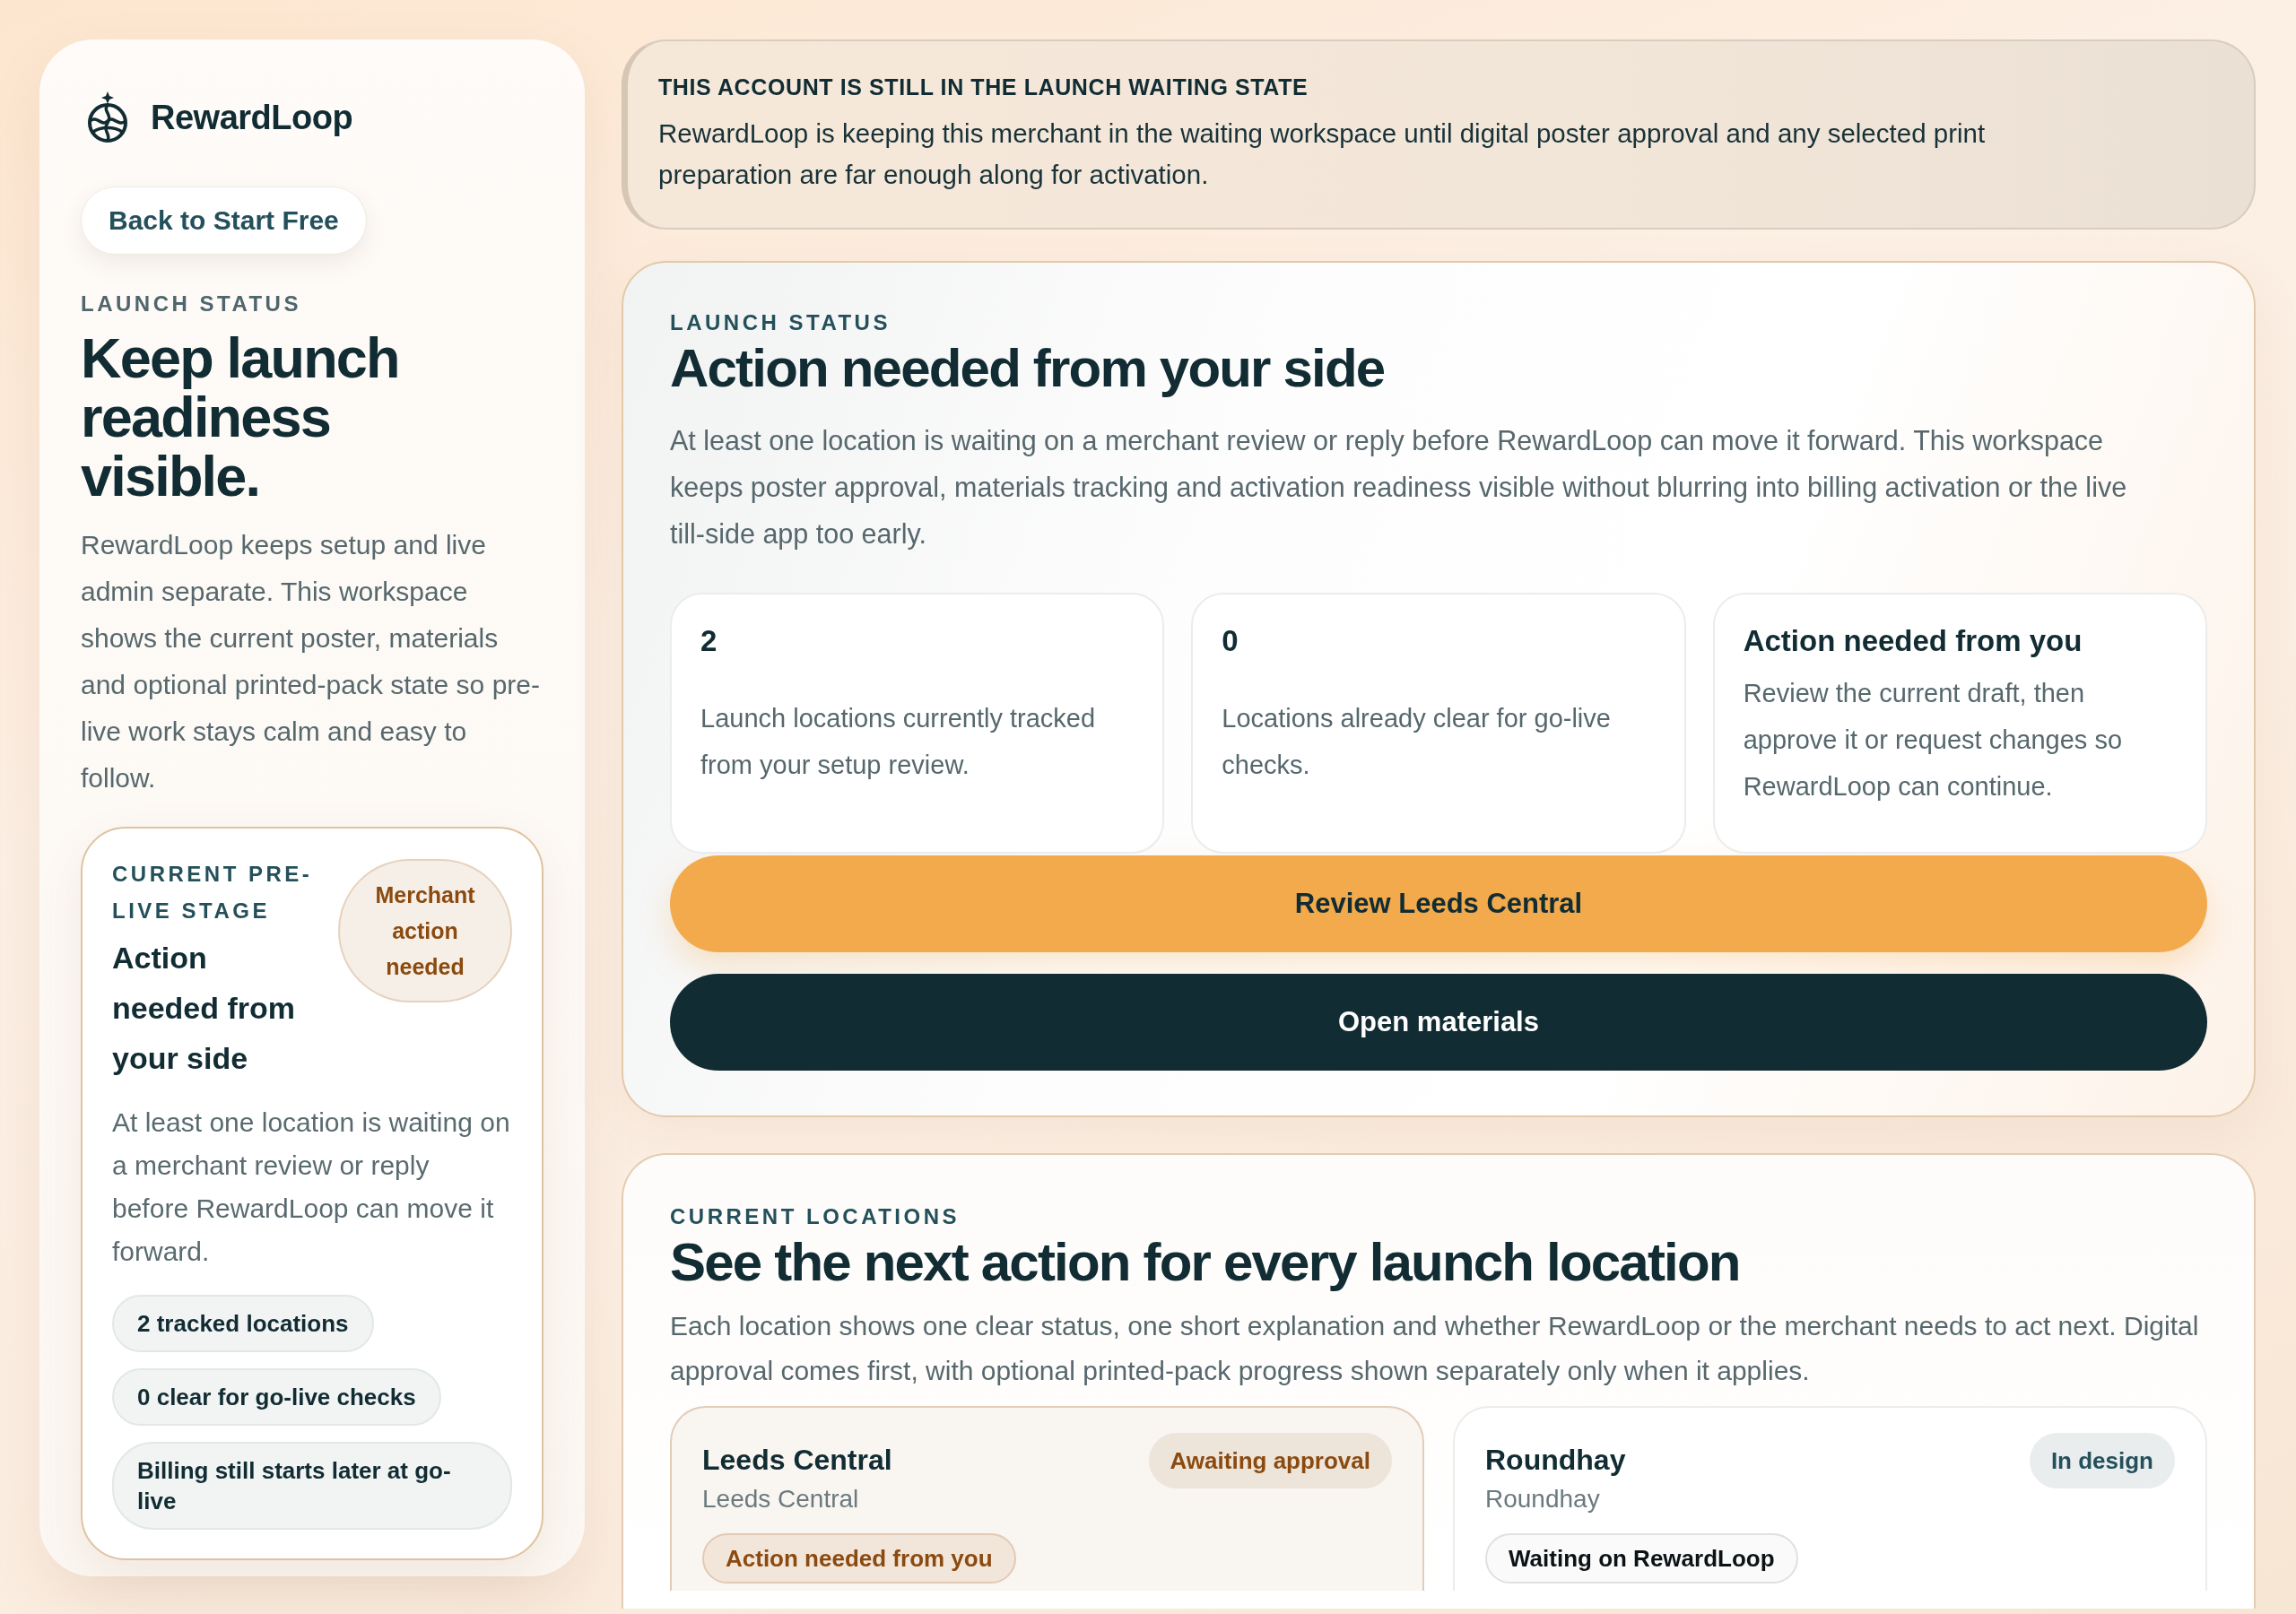  I want to click on location-name: Leeds Central, so click(797, 1460).